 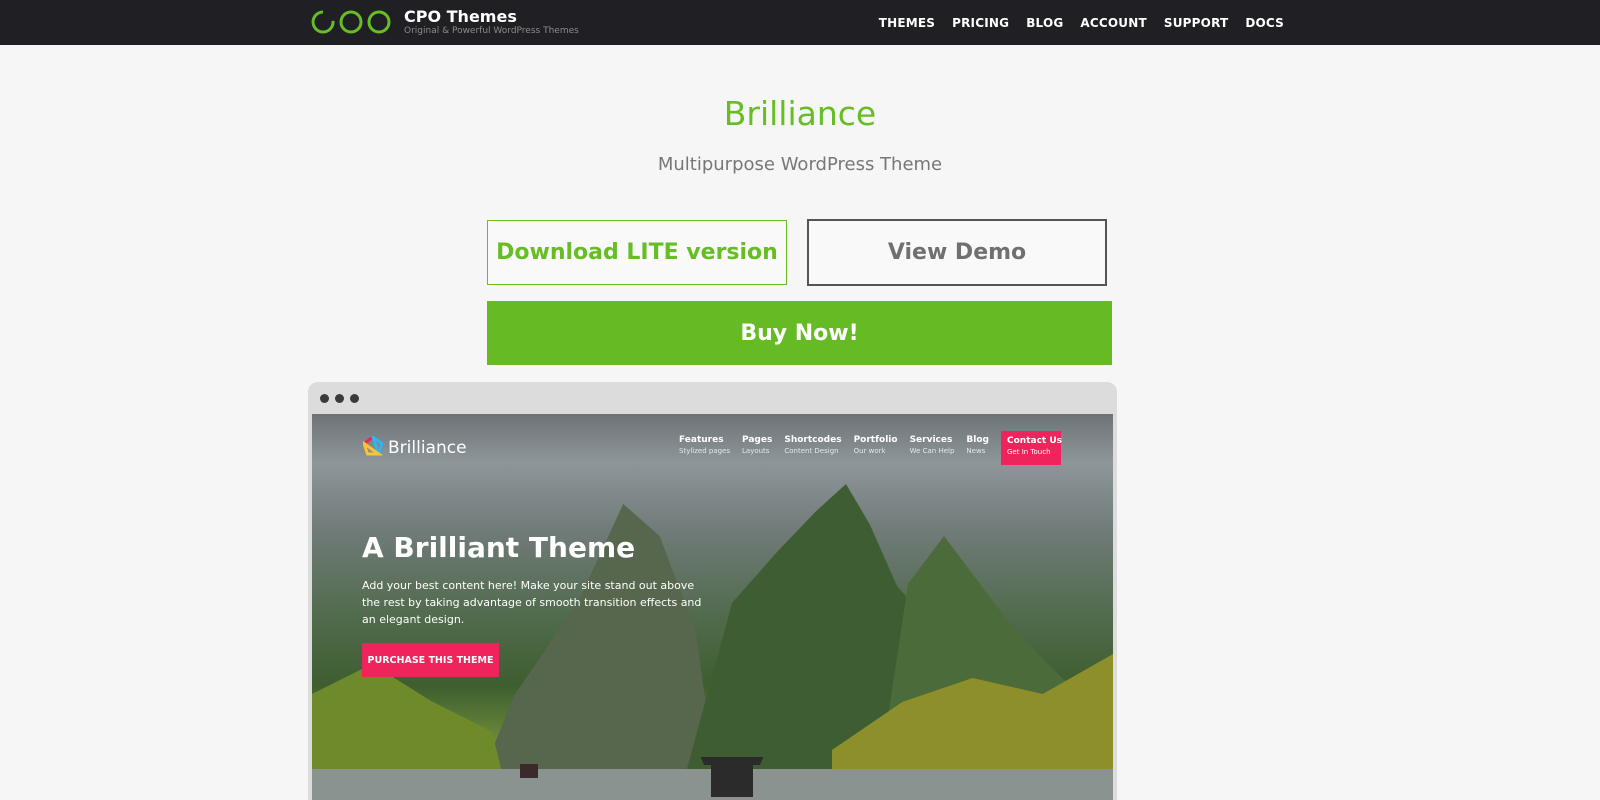 What do you see at coordinates (1113, 23) in the screenshot?
I see `nav-item-account: ACCOUNT` at bounding box center [1113, 23].